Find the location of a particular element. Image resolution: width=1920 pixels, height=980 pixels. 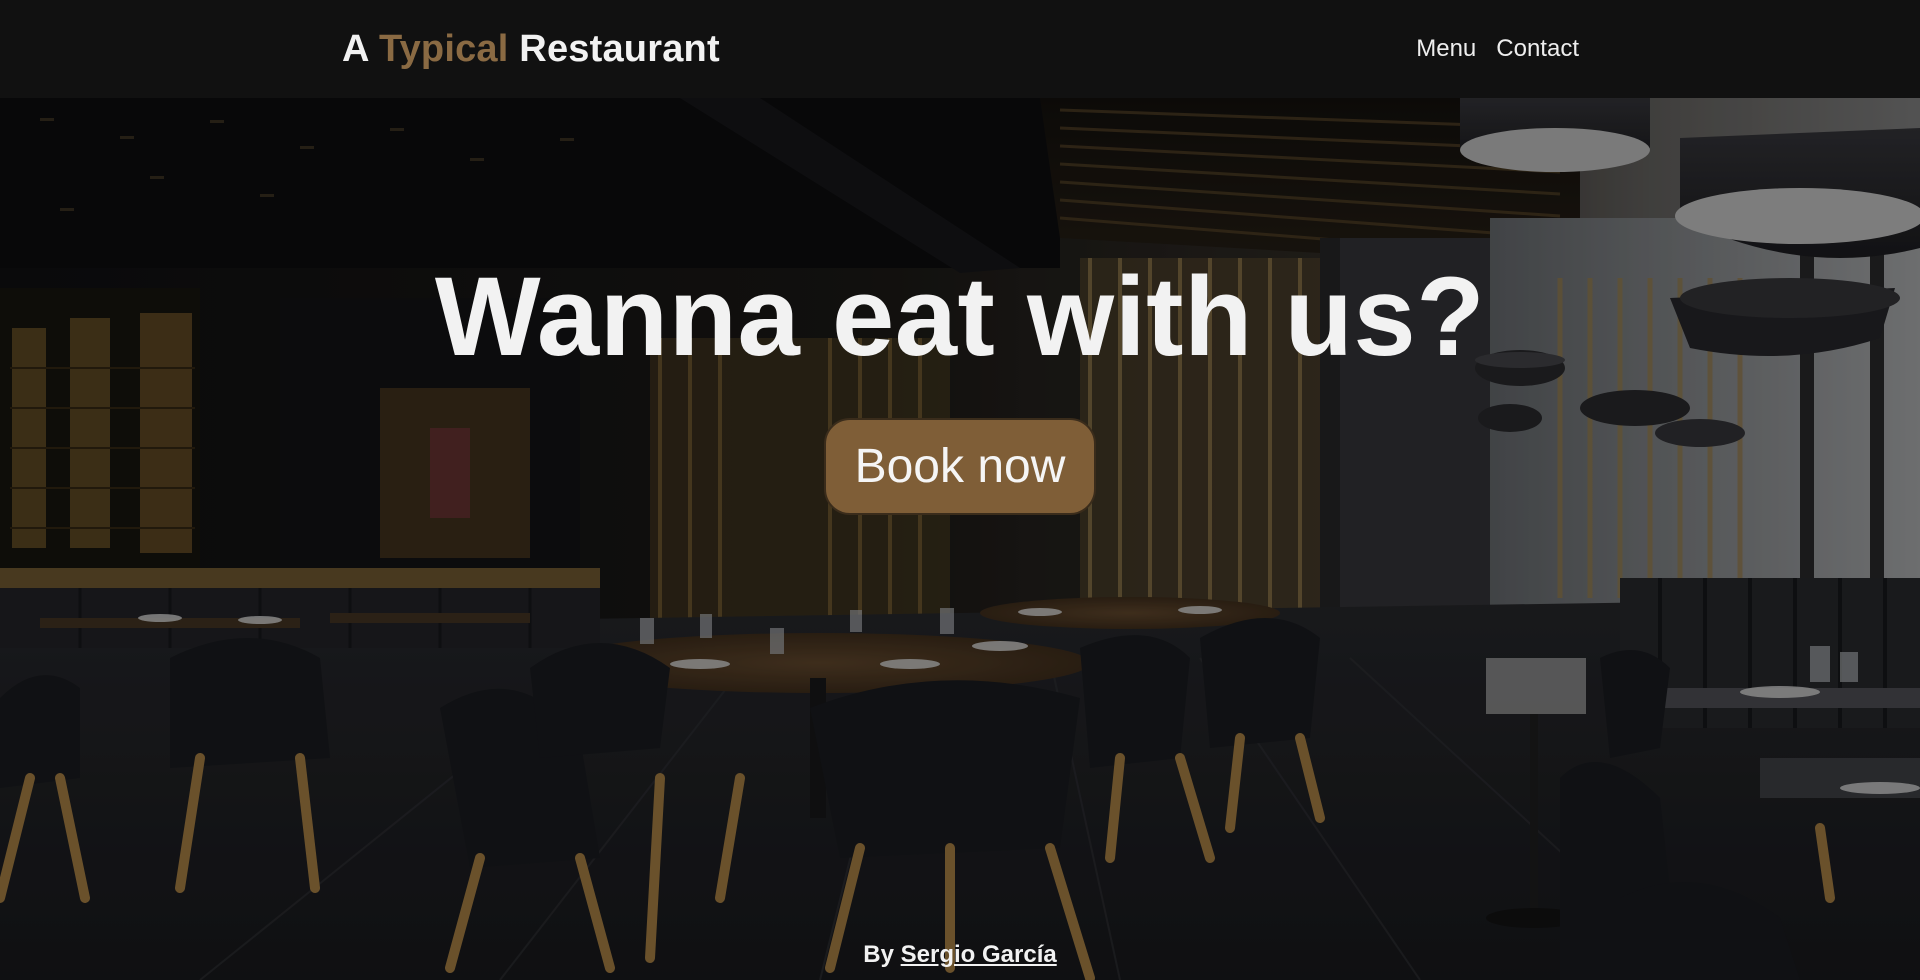

top-navigation-bar: A Typical Restaurant Menu Contact is located at coordinates (960, 49).